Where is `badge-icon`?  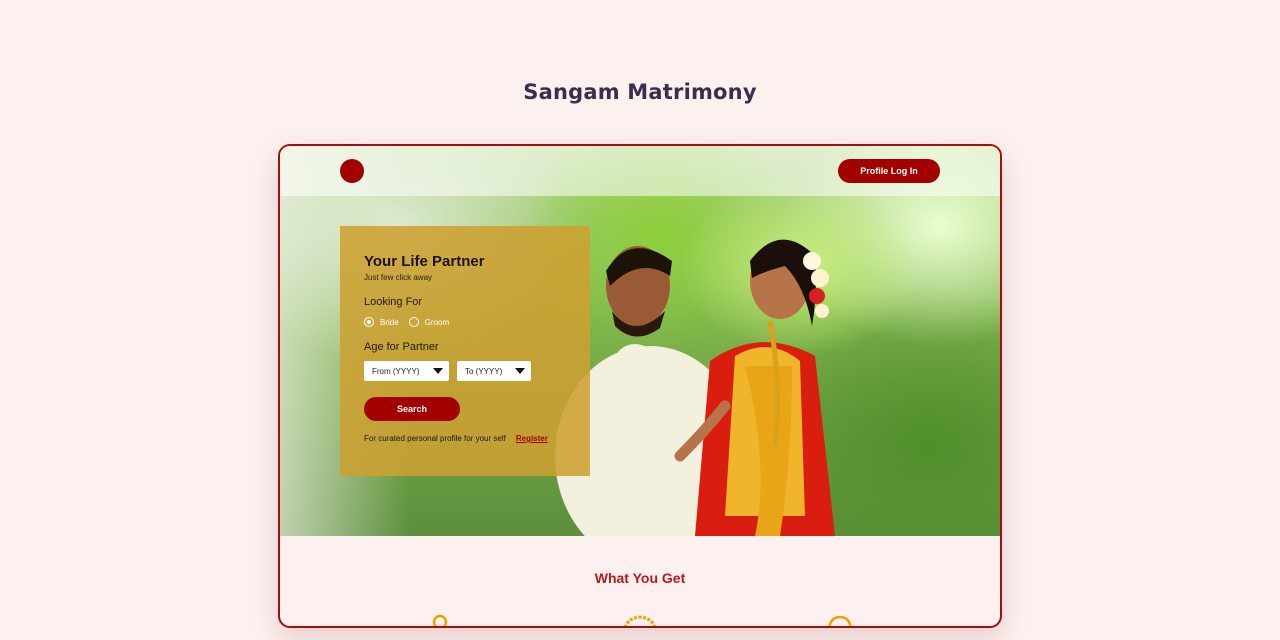 badge-icon is located at coordinates (640, 620).